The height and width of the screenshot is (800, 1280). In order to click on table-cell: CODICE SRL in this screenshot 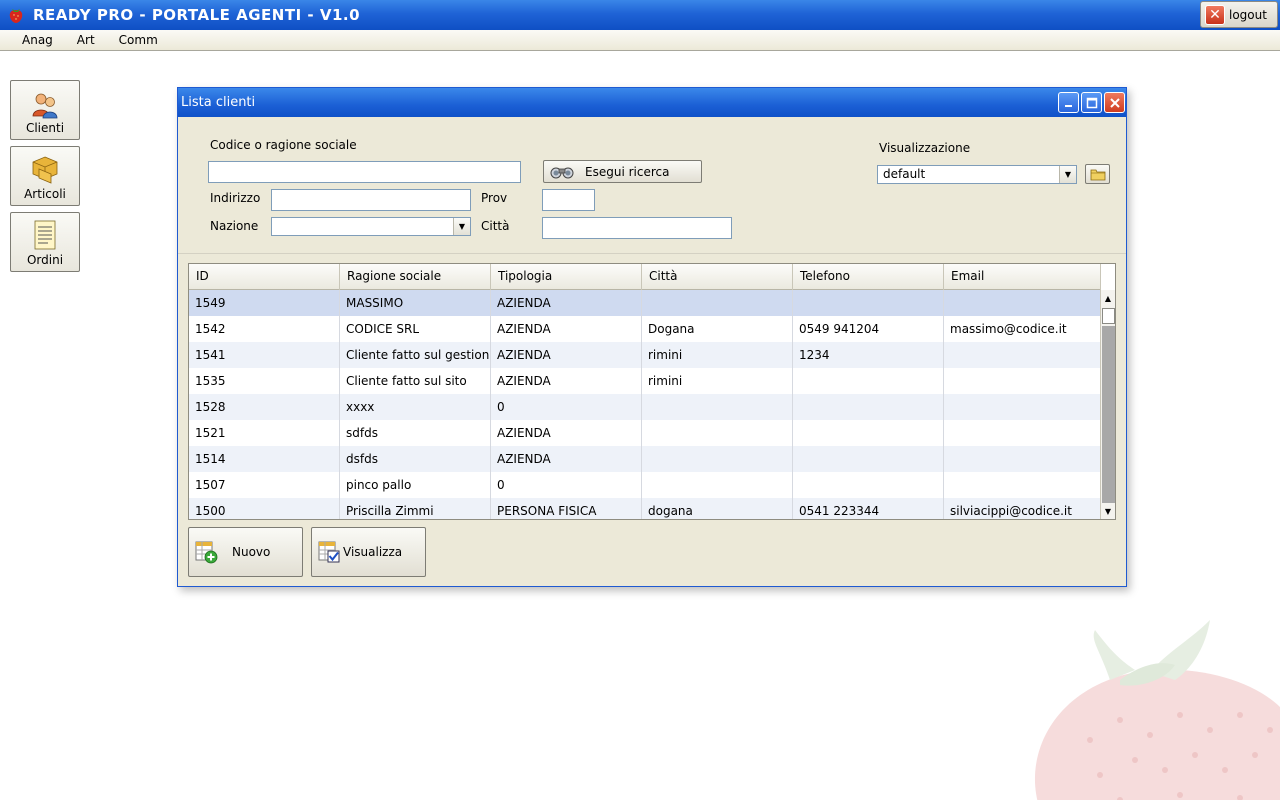, I will do `click(415, 329)`.